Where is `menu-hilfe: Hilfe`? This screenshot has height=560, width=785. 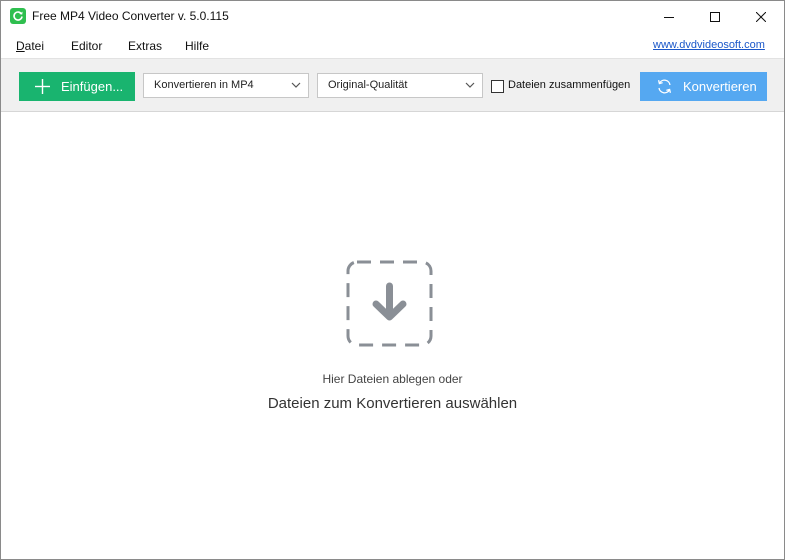 menu-hilfe: Hilfe is located at coordinates (197, 46).